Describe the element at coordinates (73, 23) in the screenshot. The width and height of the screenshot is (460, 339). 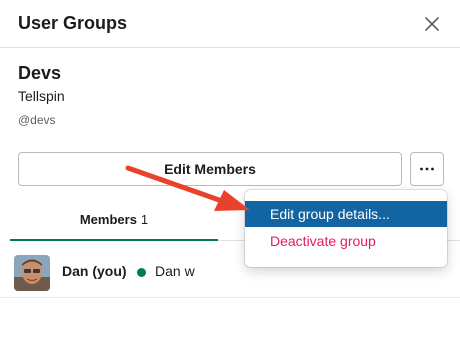
I see `panel-title: User Groups` at that location.